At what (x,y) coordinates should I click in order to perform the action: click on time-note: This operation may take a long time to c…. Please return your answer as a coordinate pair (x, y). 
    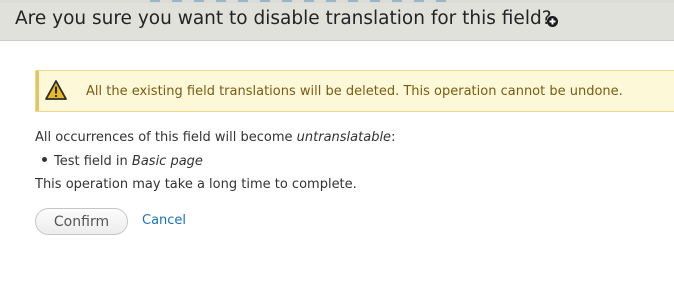
    Looking at the image, I should click on (196, 184).